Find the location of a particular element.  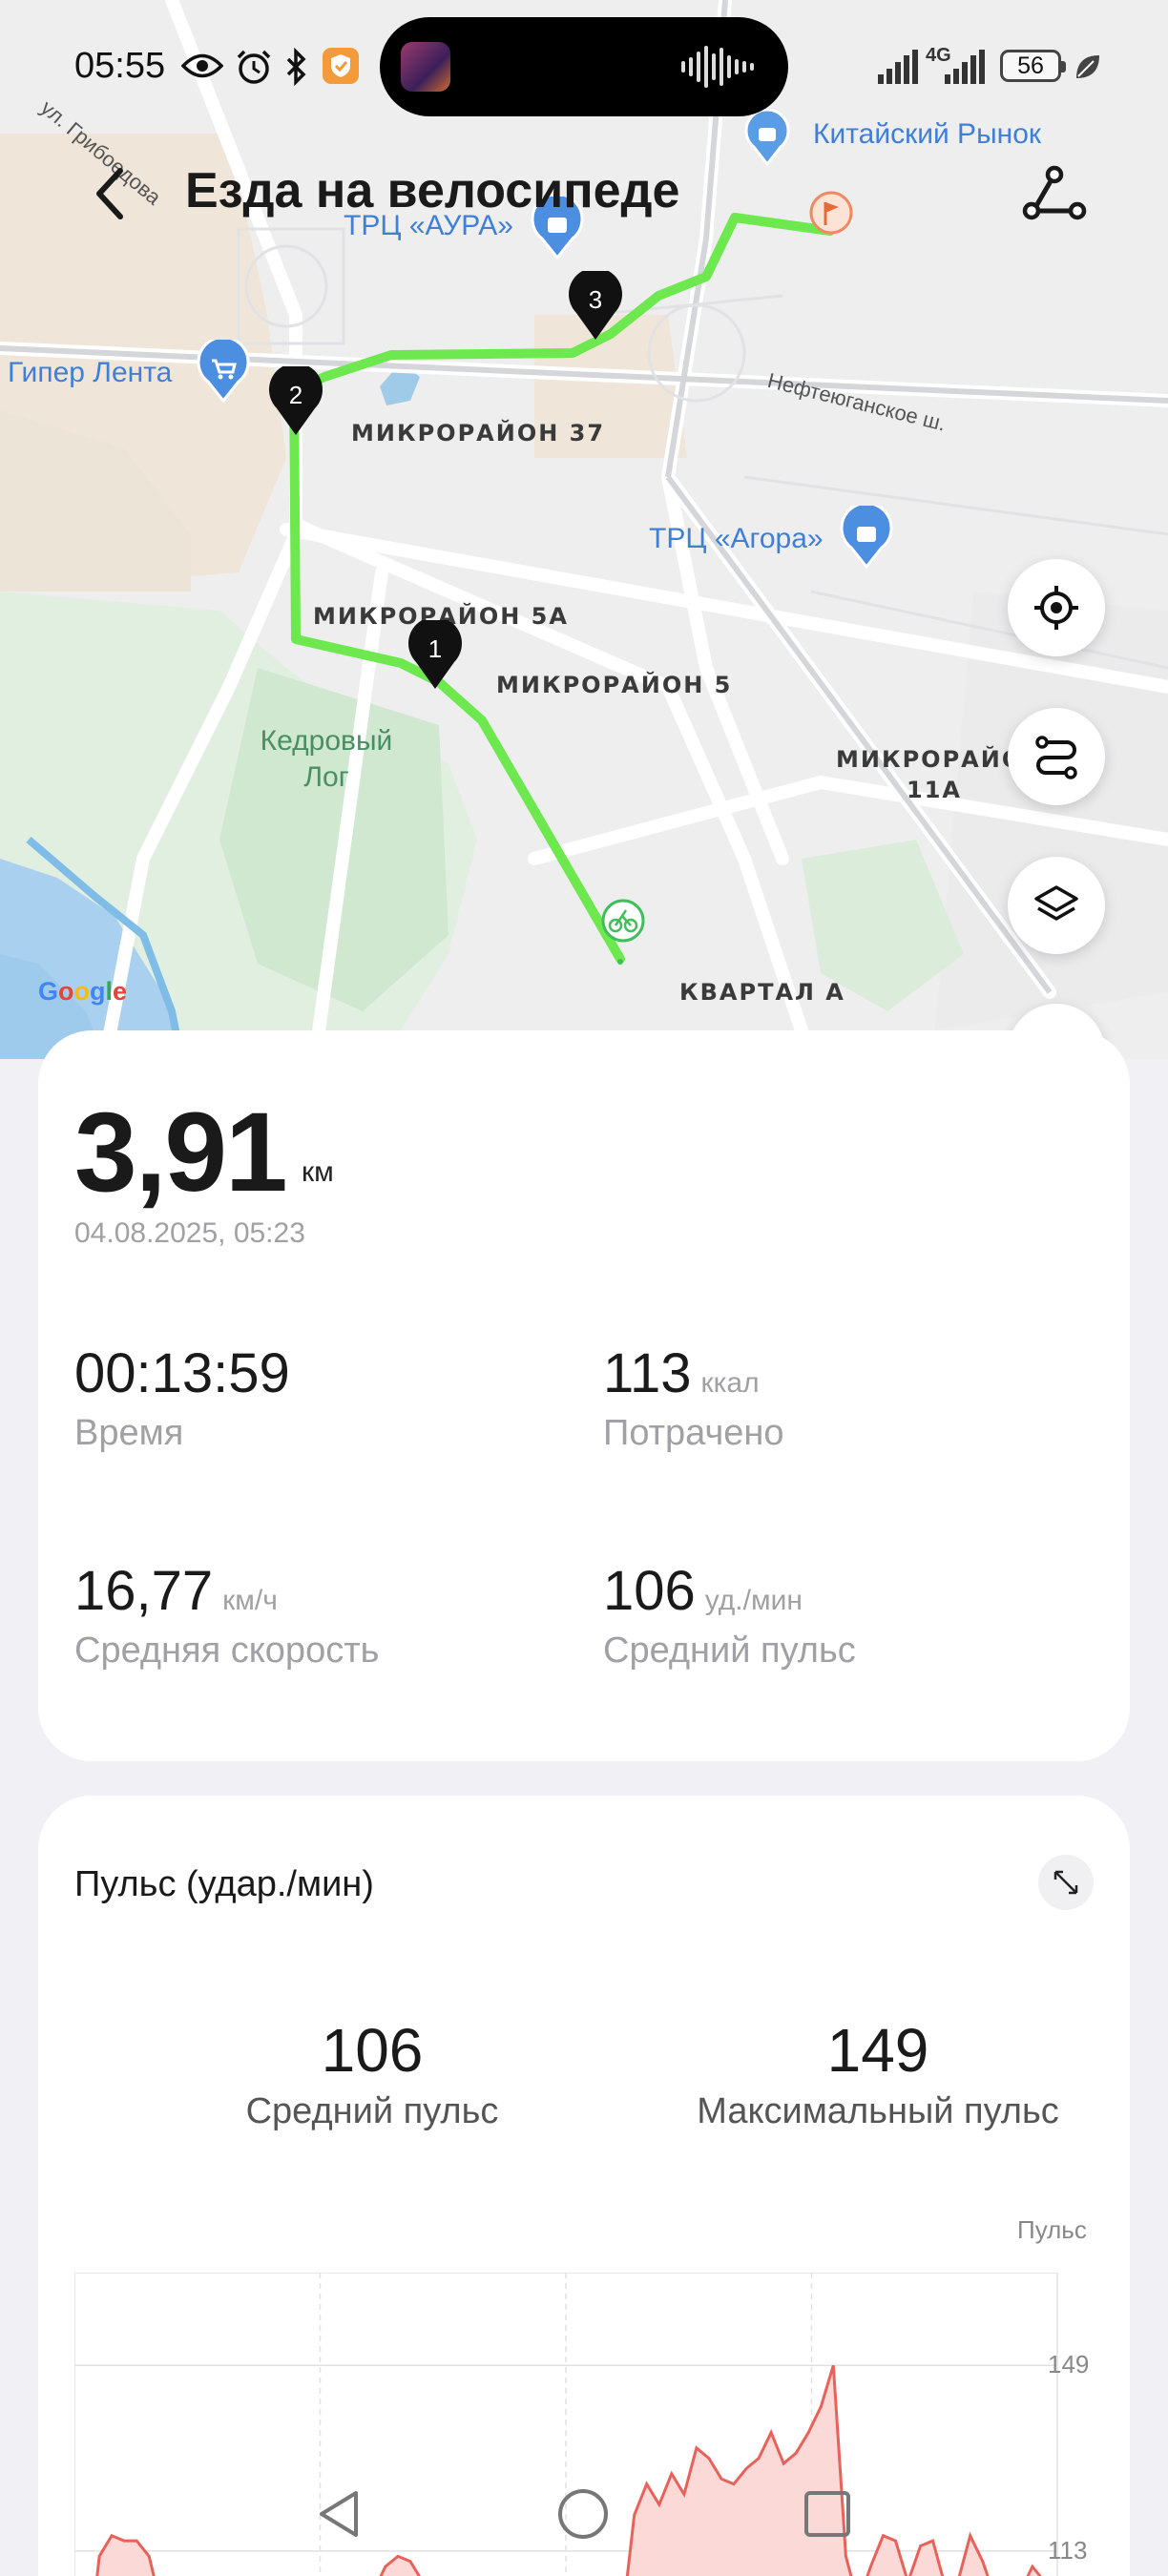

route-marker-2: 2 is located at coordinates (295, 400).